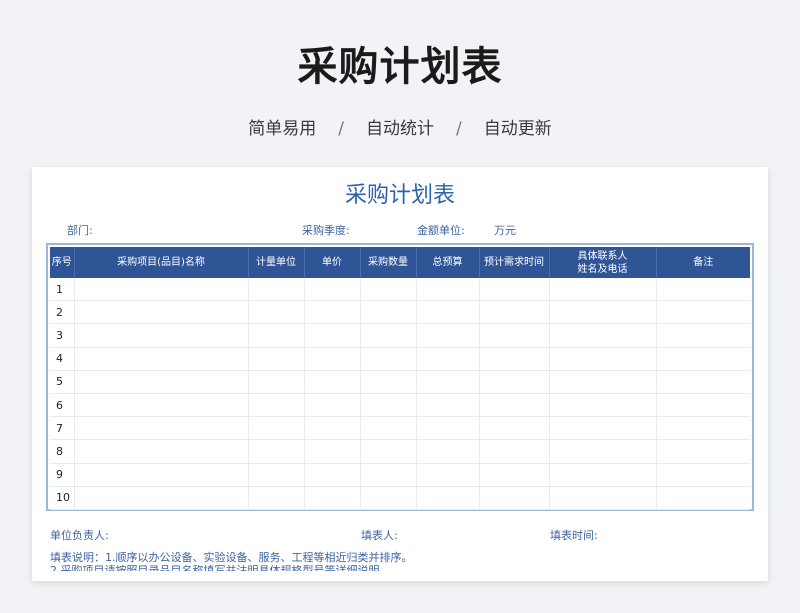 Image resolution: width=800 pixels, height=613 pixels. I want to click on row-number-cell: 4, so click(62, 359).